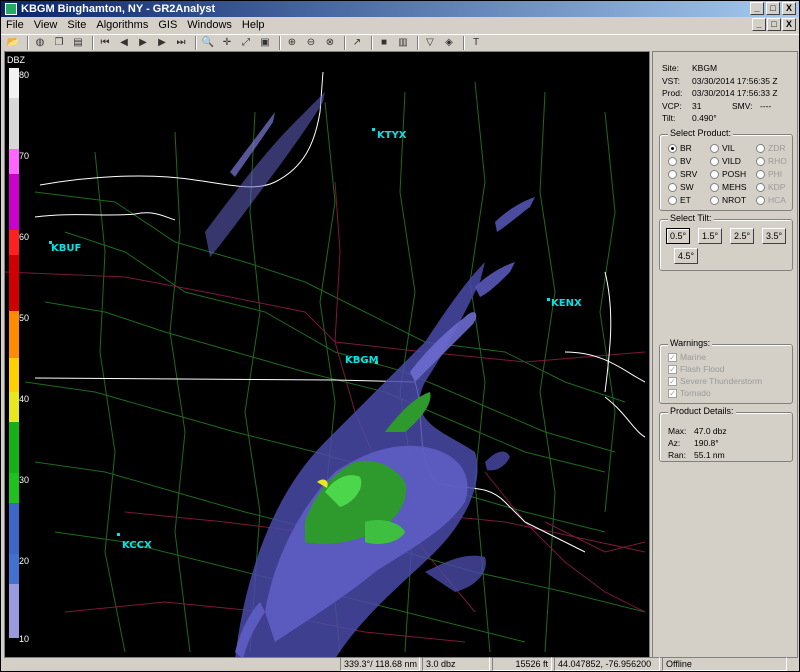 The height and width of the screenshot is (672, 800). Describe the element at coordinates (227, 43) in the screenshot. I see `pan-icon: ✛` at that location.